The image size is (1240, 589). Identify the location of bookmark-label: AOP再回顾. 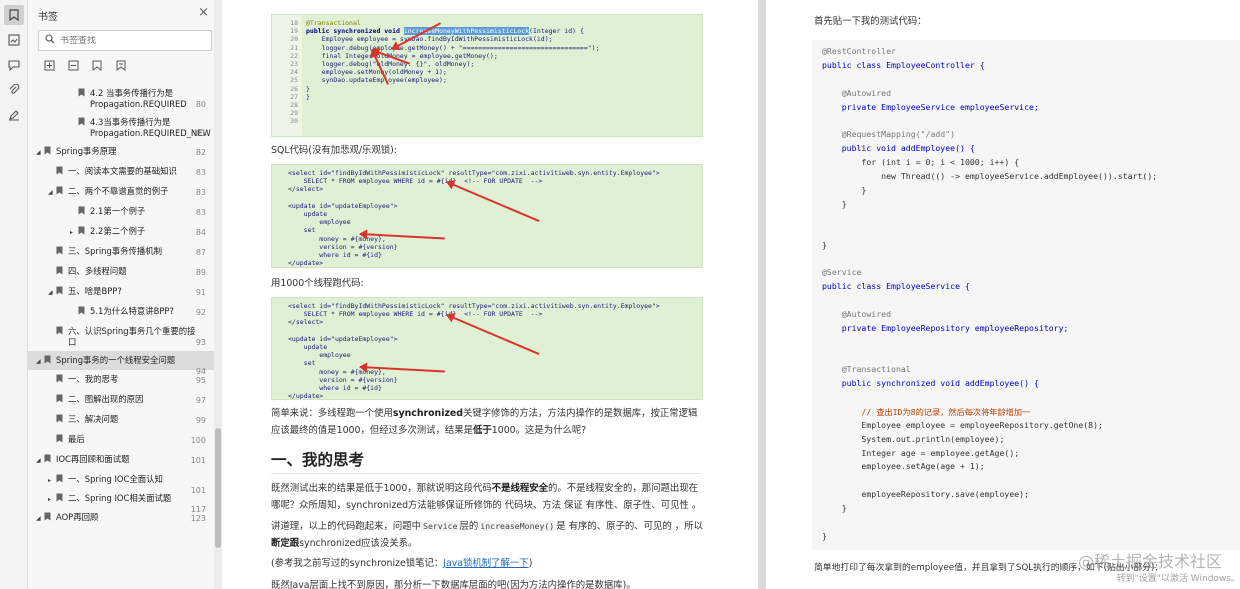
(77, 517).